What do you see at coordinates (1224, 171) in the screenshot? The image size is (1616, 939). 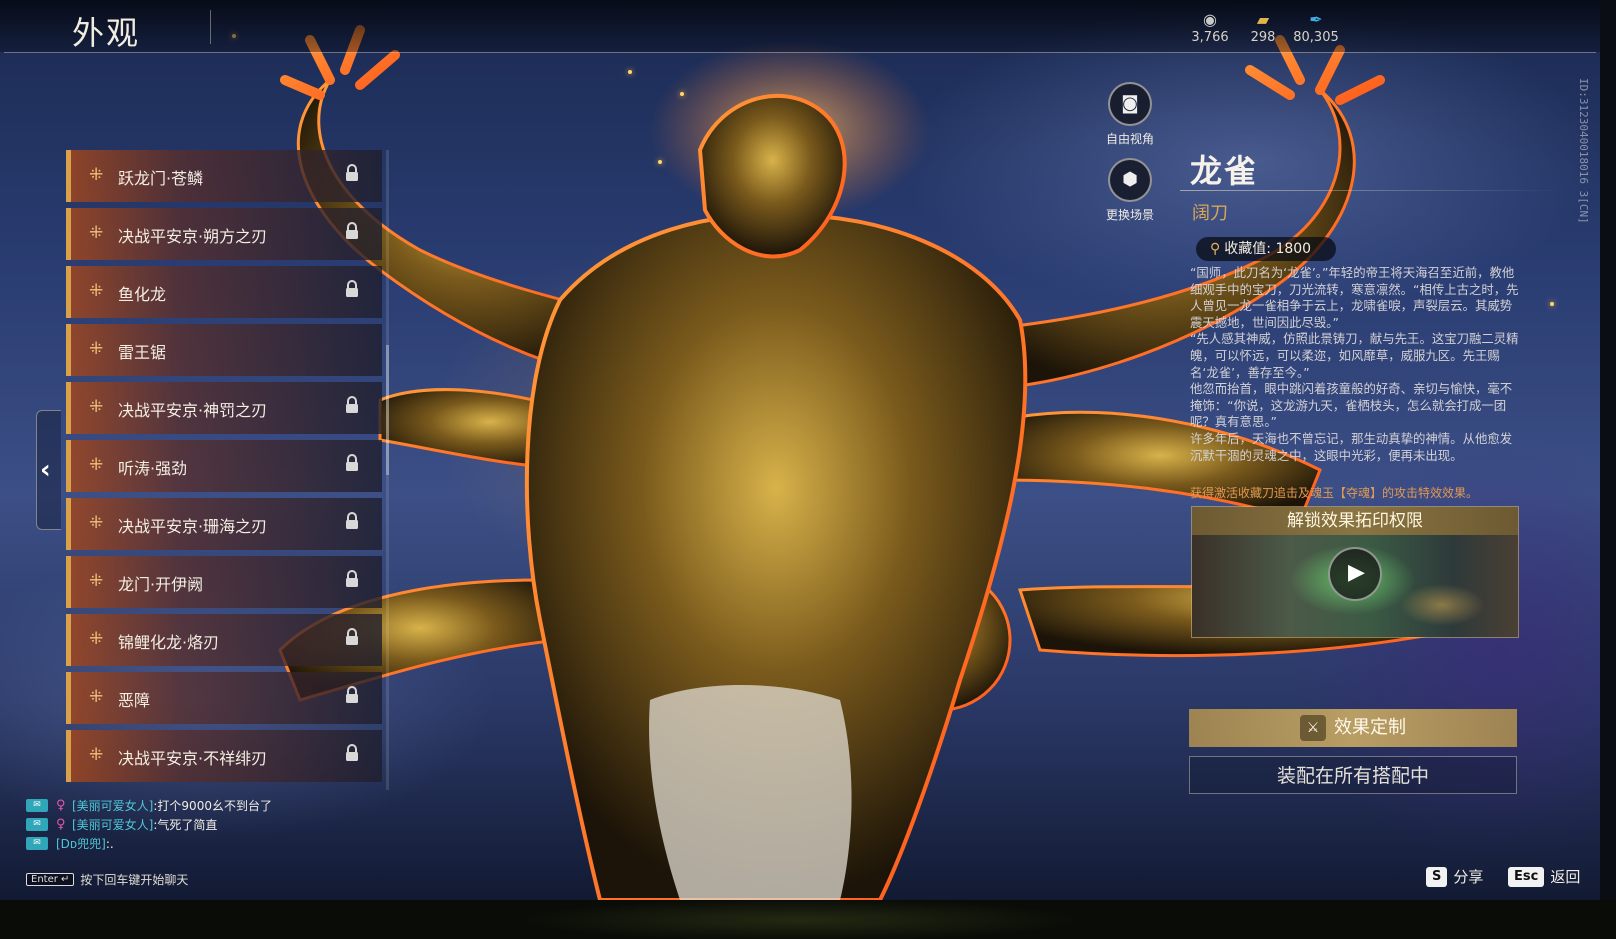 I see `skin-name: 龙雀` at bounding box center [1224, 171].